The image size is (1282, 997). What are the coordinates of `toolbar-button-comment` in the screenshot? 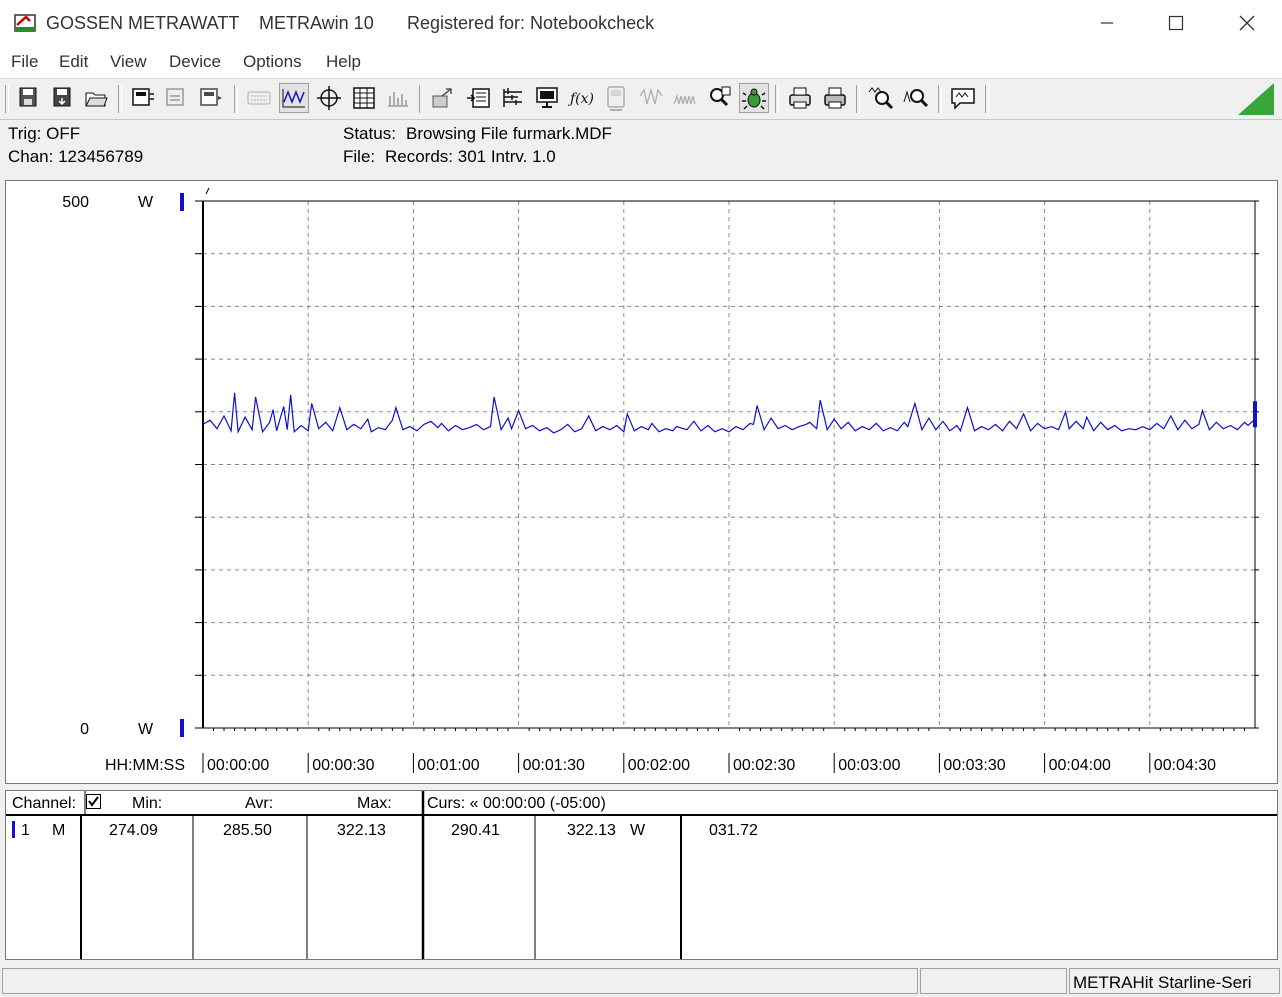 It's located at (963, 98).